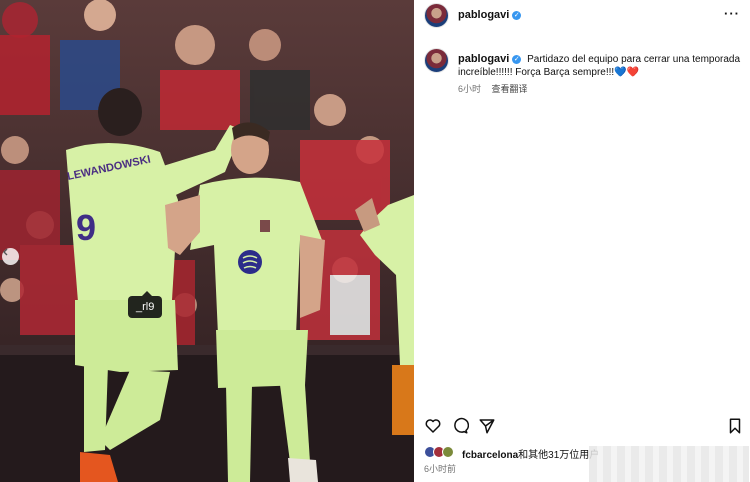 The width and height of the screenshot is (750, 482). I want to click on verified-badge-icon: ✓, so click(517, 15).